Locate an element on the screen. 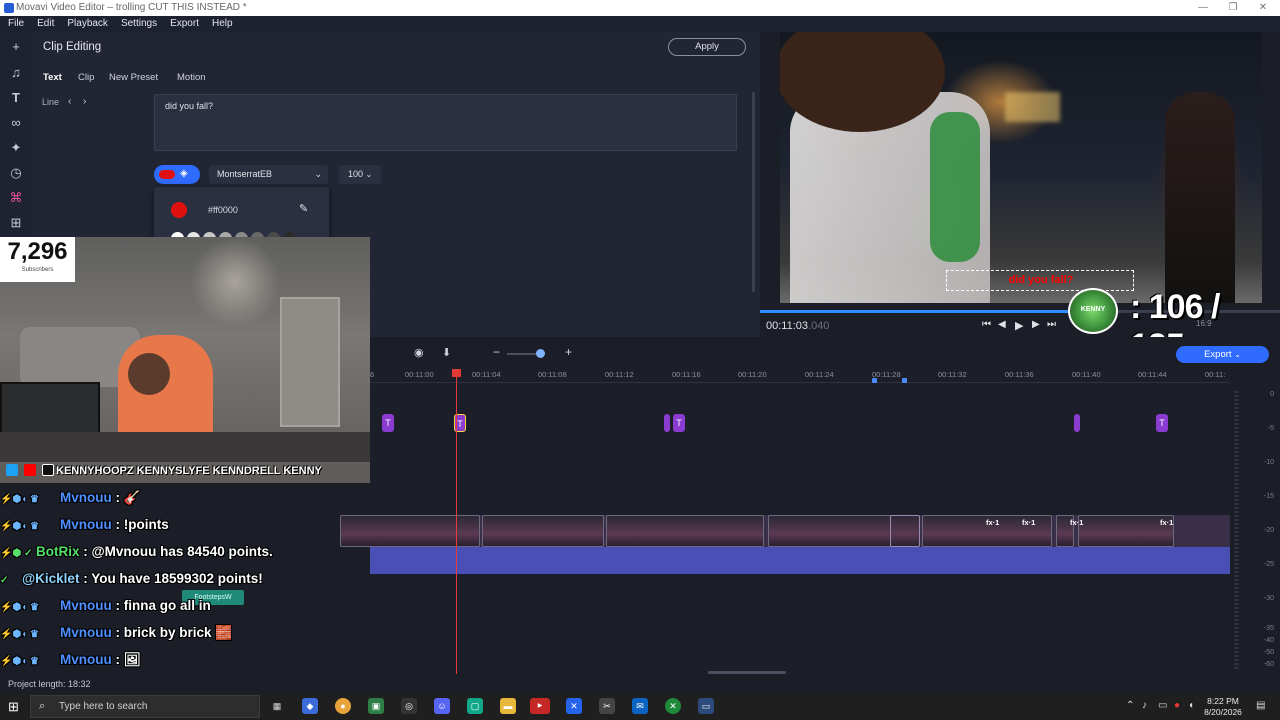  preview-video: did you fall? is located at coordinates (1021, 167).